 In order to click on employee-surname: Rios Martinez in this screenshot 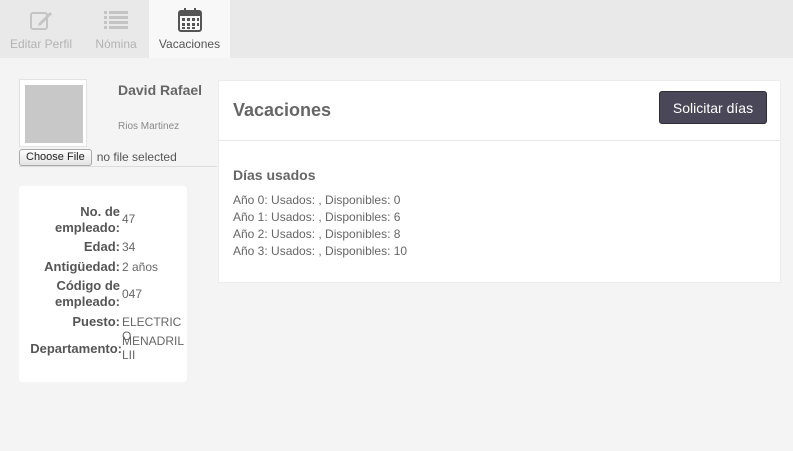, I will do `click(149, 126)`.